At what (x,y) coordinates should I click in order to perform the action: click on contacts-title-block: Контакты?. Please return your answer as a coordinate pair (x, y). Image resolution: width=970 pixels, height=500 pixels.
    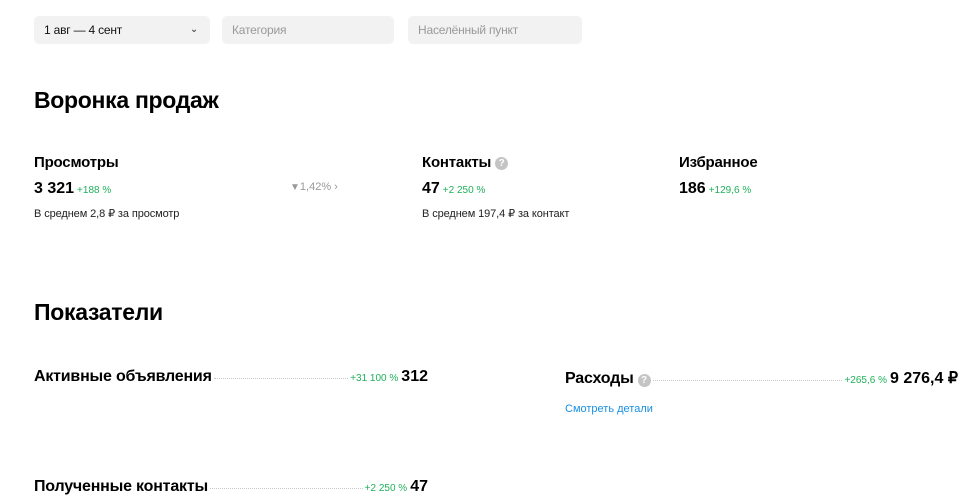
    Looking at the image, I should click on (465, 162).